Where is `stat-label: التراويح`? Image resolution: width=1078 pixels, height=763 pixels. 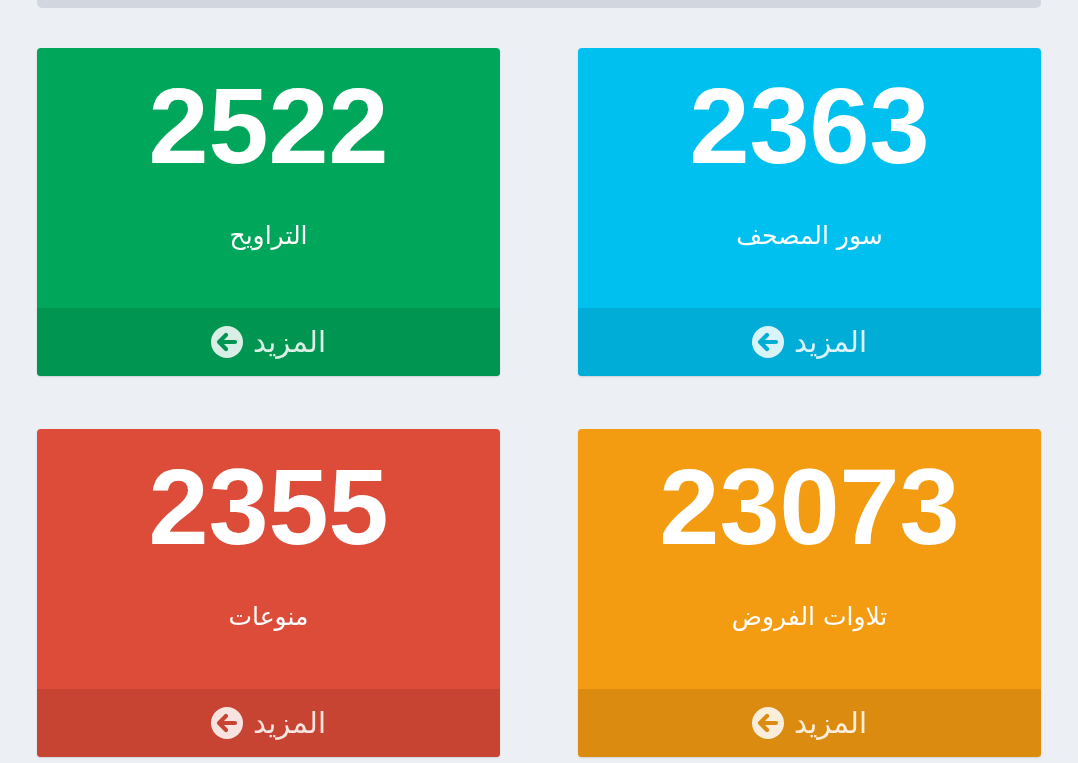 stat-label: التراويح is located at coordinates (268, 236).